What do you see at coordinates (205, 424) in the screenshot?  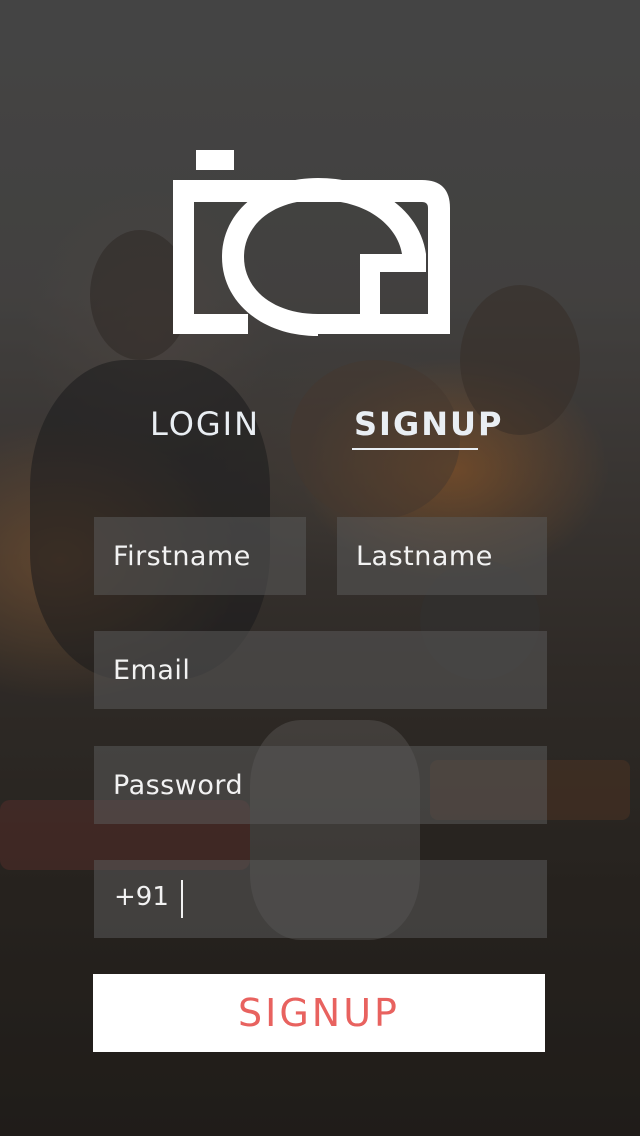 I see `tab-login: LOGIN` at bounding box center [205, 424].